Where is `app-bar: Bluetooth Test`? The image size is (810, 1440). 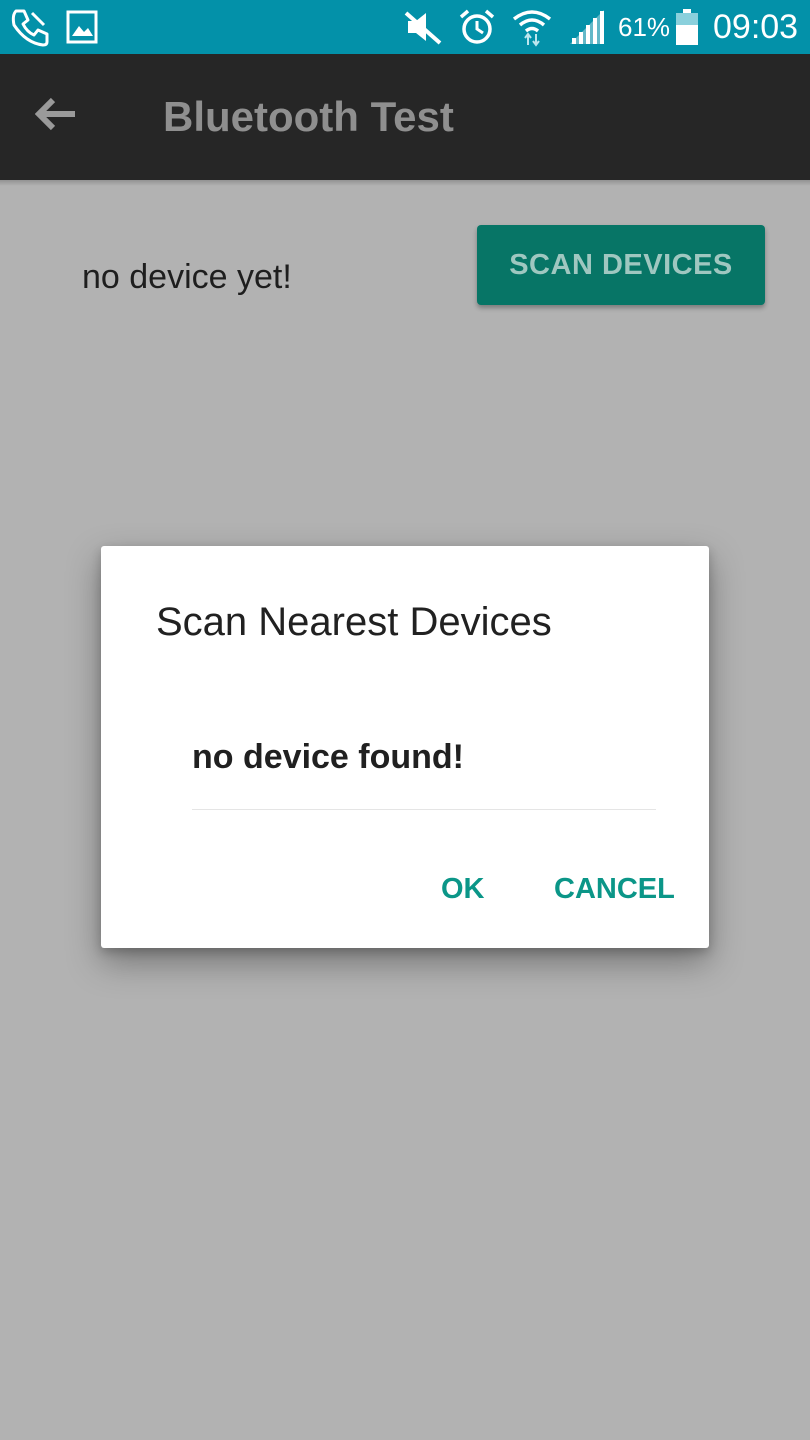 app-bar: Bluetooth Test is located at coordinates (405, 117).